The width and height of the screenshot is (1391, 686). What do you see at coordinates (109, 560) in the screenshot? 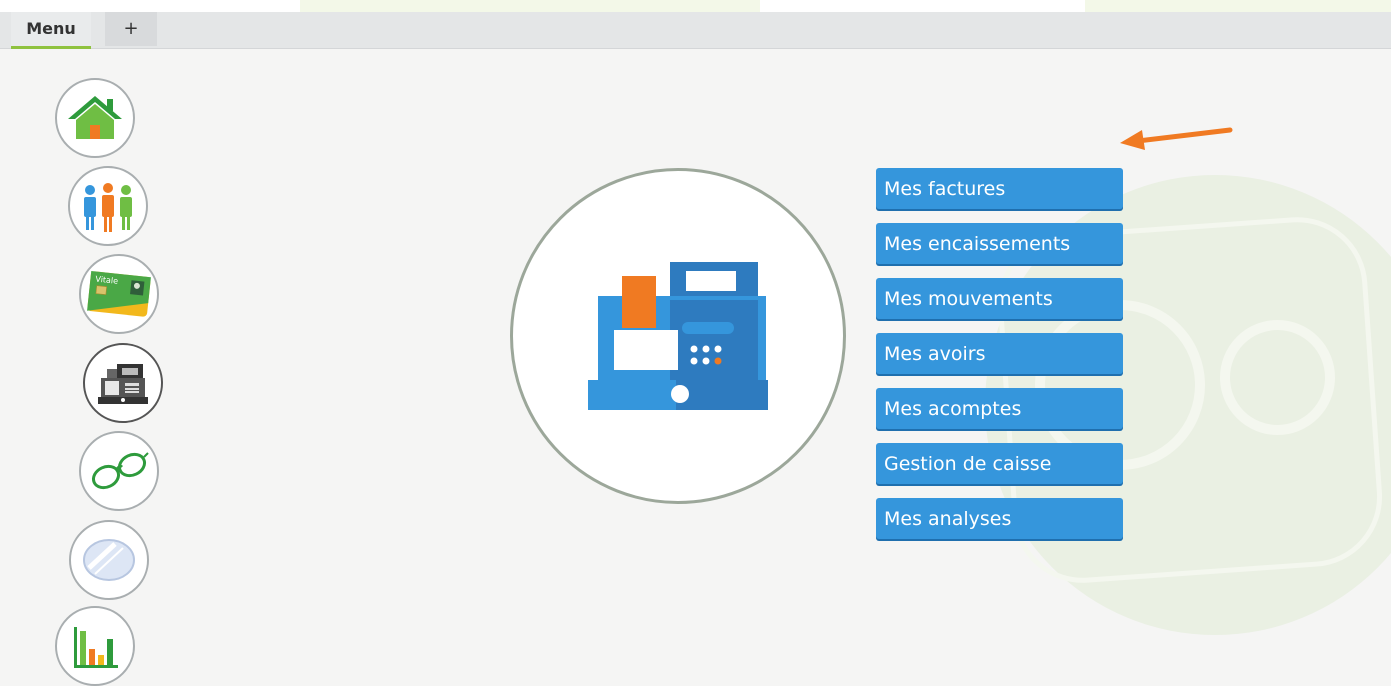
I see `lens-icon` at bounding box center [109, 560].